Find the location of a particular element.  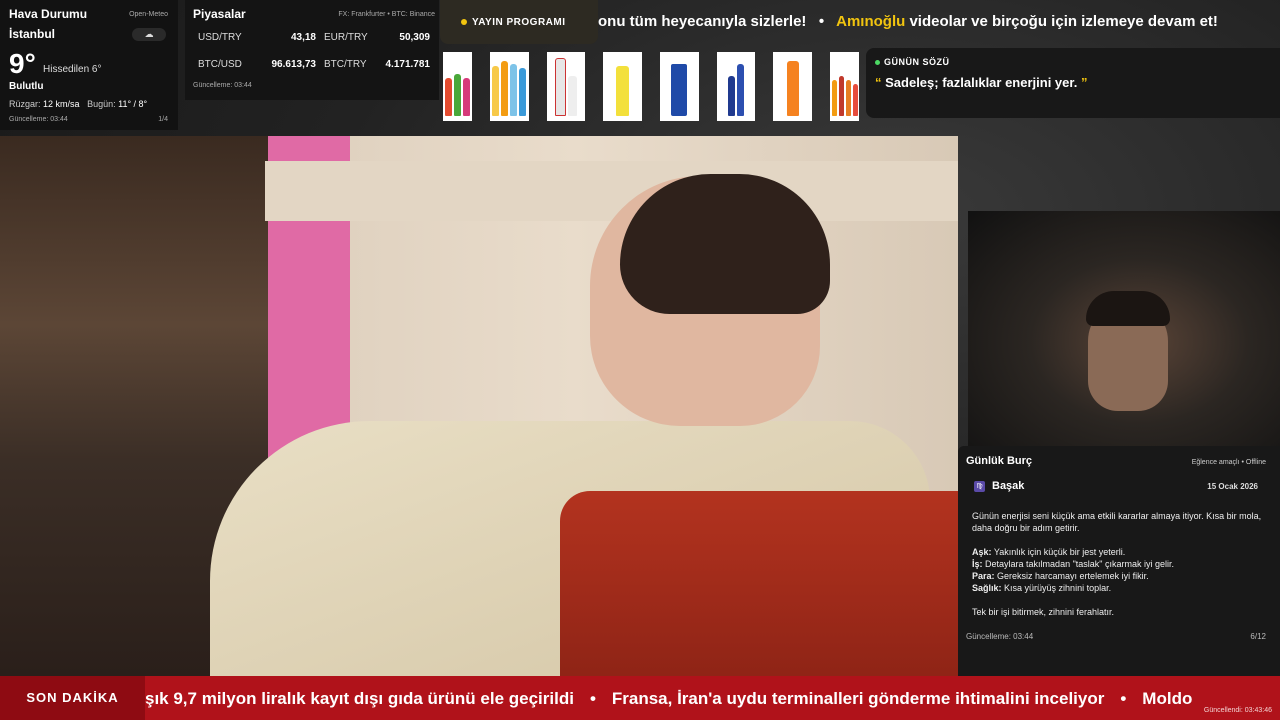

sponsor-product-strip is located at coordinates (651, 86).